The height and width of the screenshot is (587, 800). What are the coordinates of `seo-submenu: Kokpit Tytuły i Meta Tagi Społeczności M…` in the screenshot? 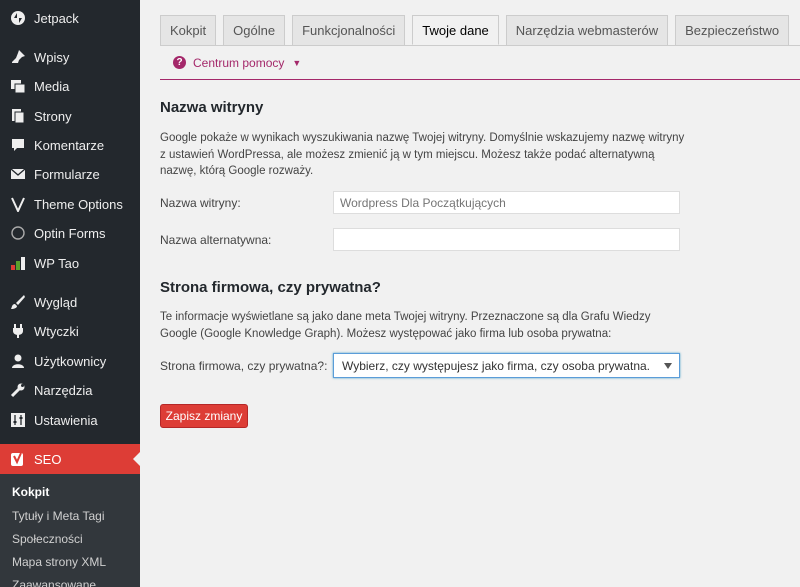 It's located at (70, 530).